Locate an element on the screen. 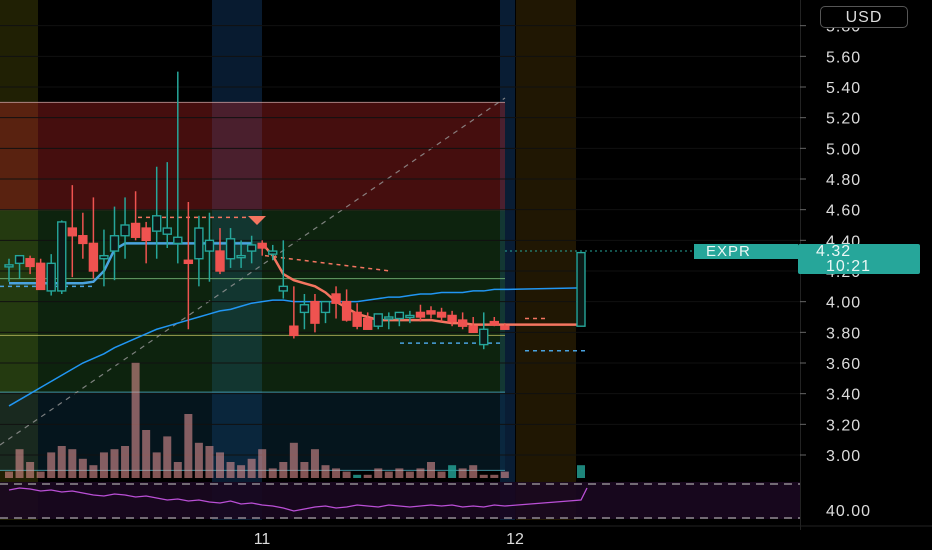 Image resolution: width=932 pixels, height=550 pixels. symbol-label: EXPR is located at coordinates (746, 251).